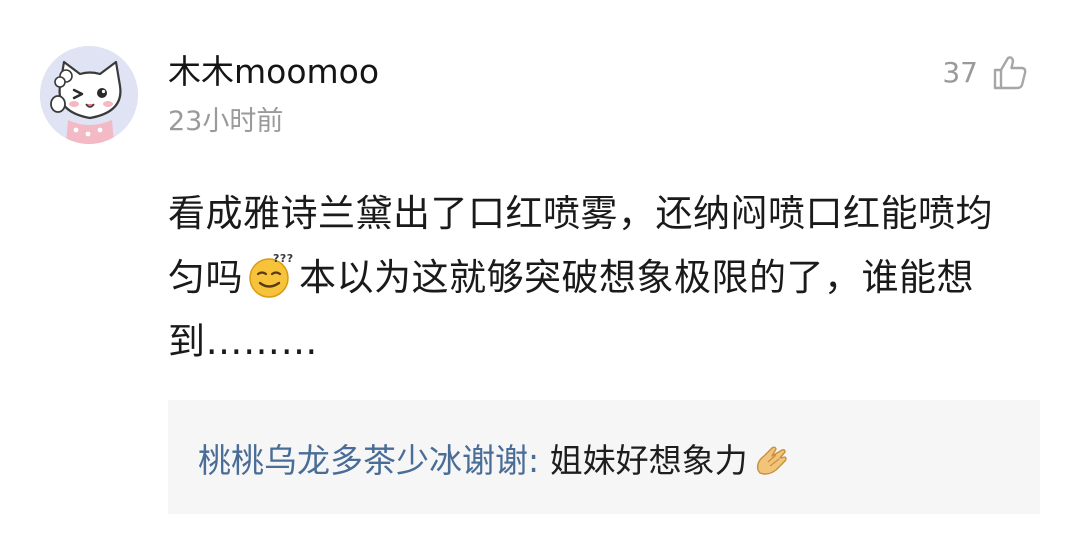 The width and height of the screenshot is (1080, 539). Describe the element at coordinates (363, 460) in the screenshot. I see `reply-username: 桃桃乌龙多茶少冰谢谢` at that location.